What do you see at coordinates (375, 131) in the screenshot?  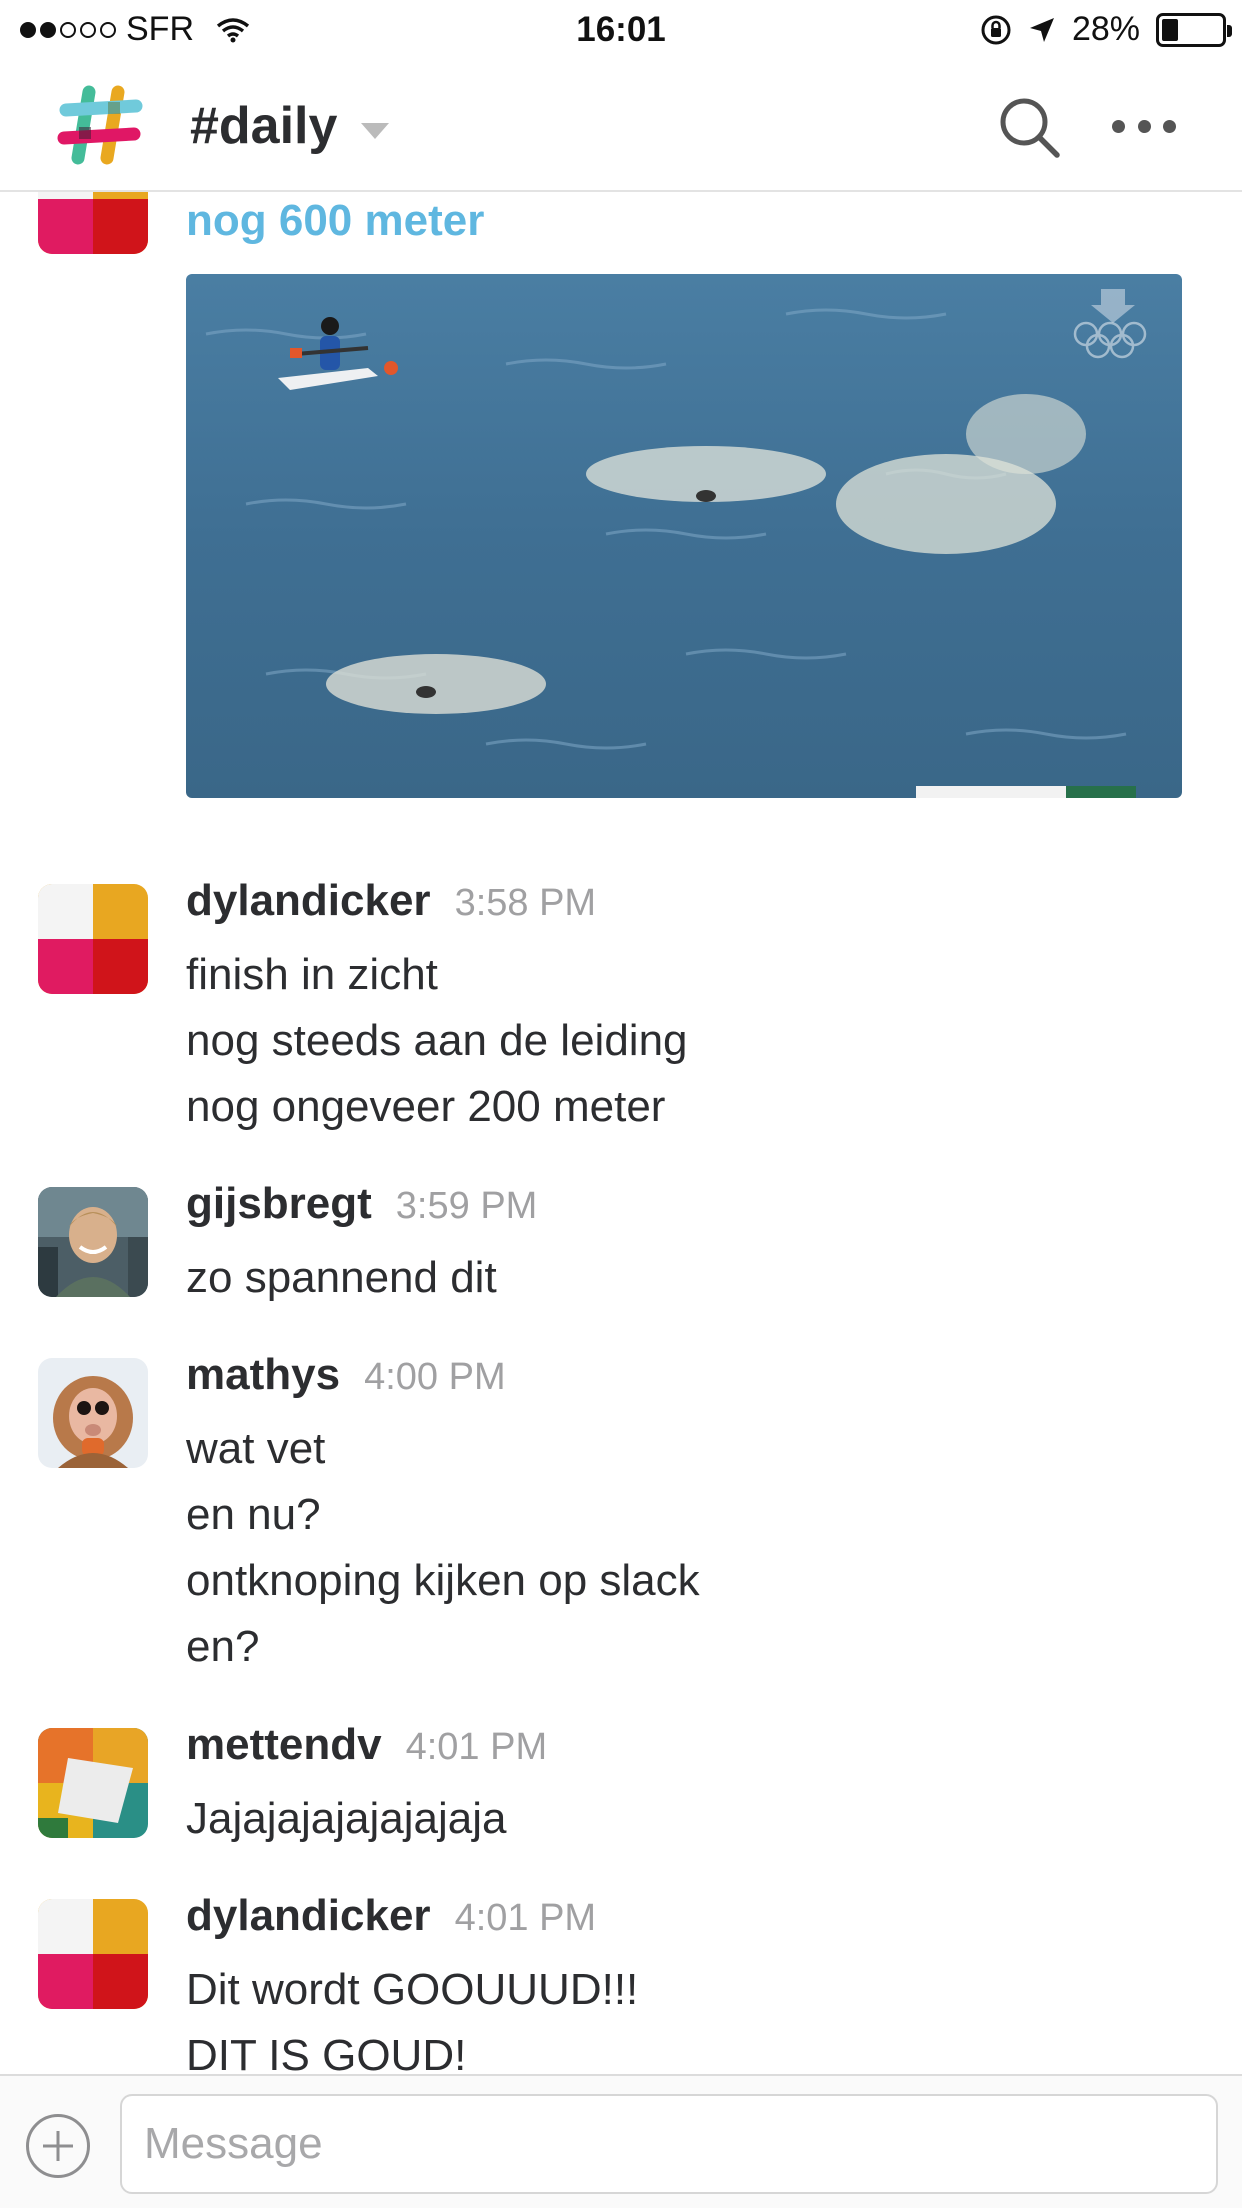 I see `chevron-down-icon` at bounding box center [375, 131].